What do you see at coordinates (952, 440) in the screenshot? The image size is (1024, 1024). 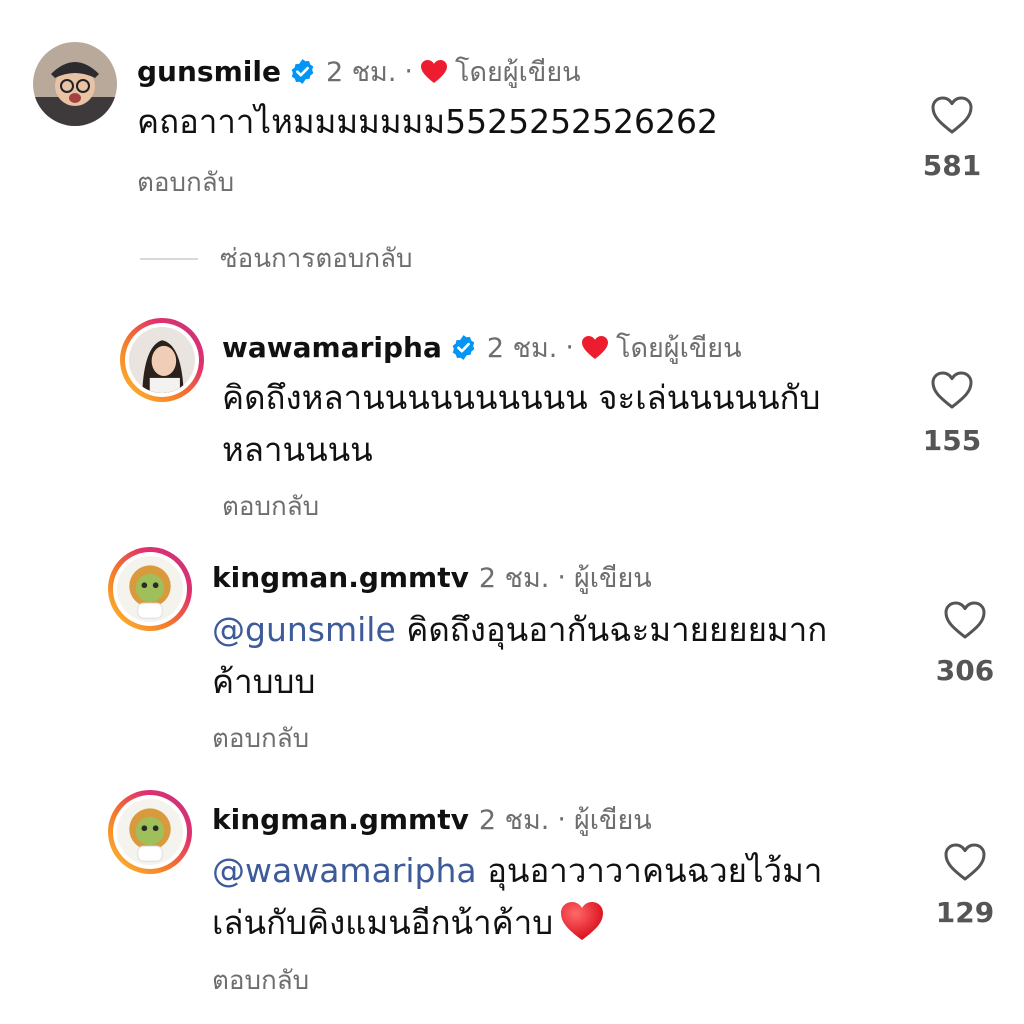 I see `like-count: 155` at bounding box center [952, 440].